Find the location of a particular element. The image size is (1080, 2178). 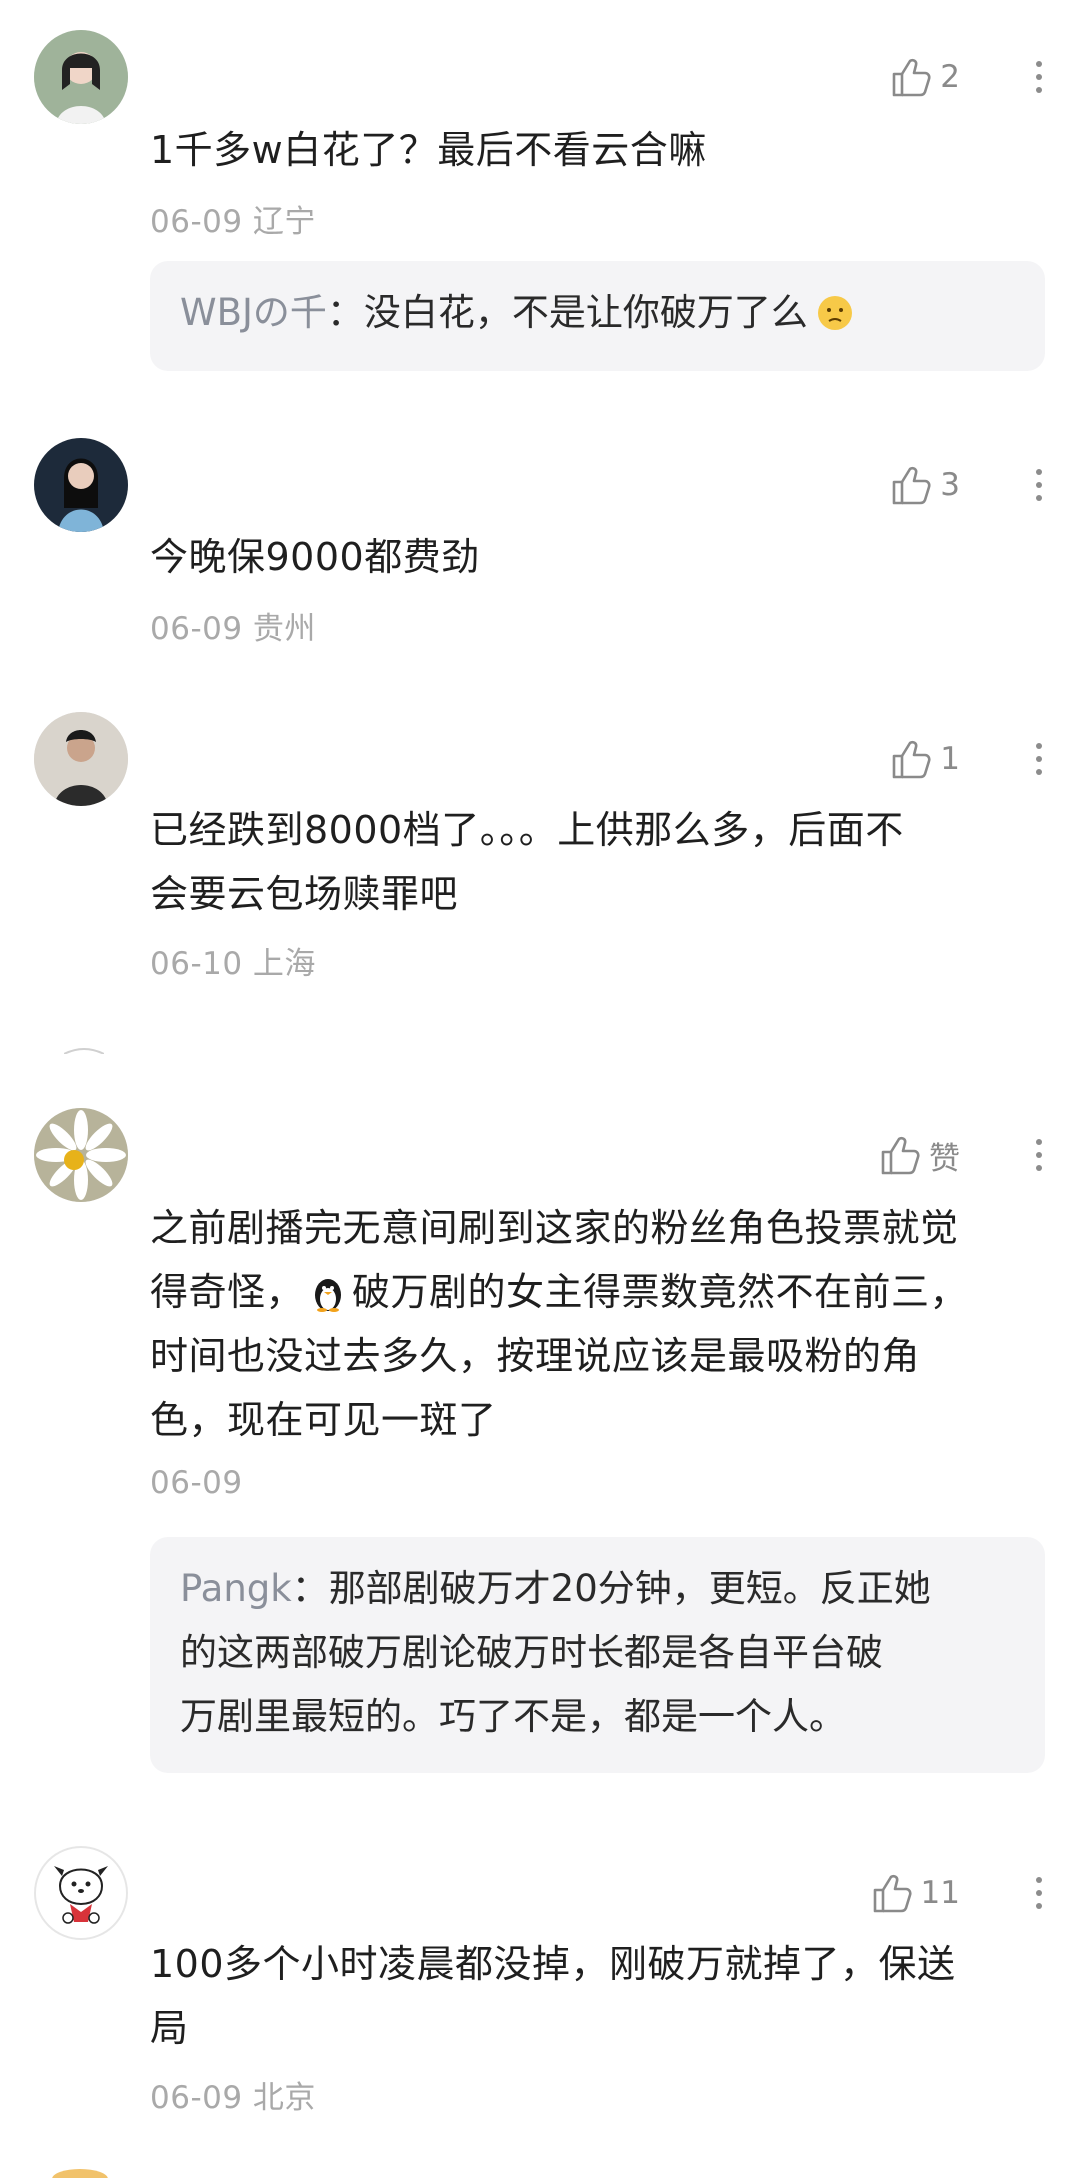

like-button: 11 is located at coordinates (915, 1893).